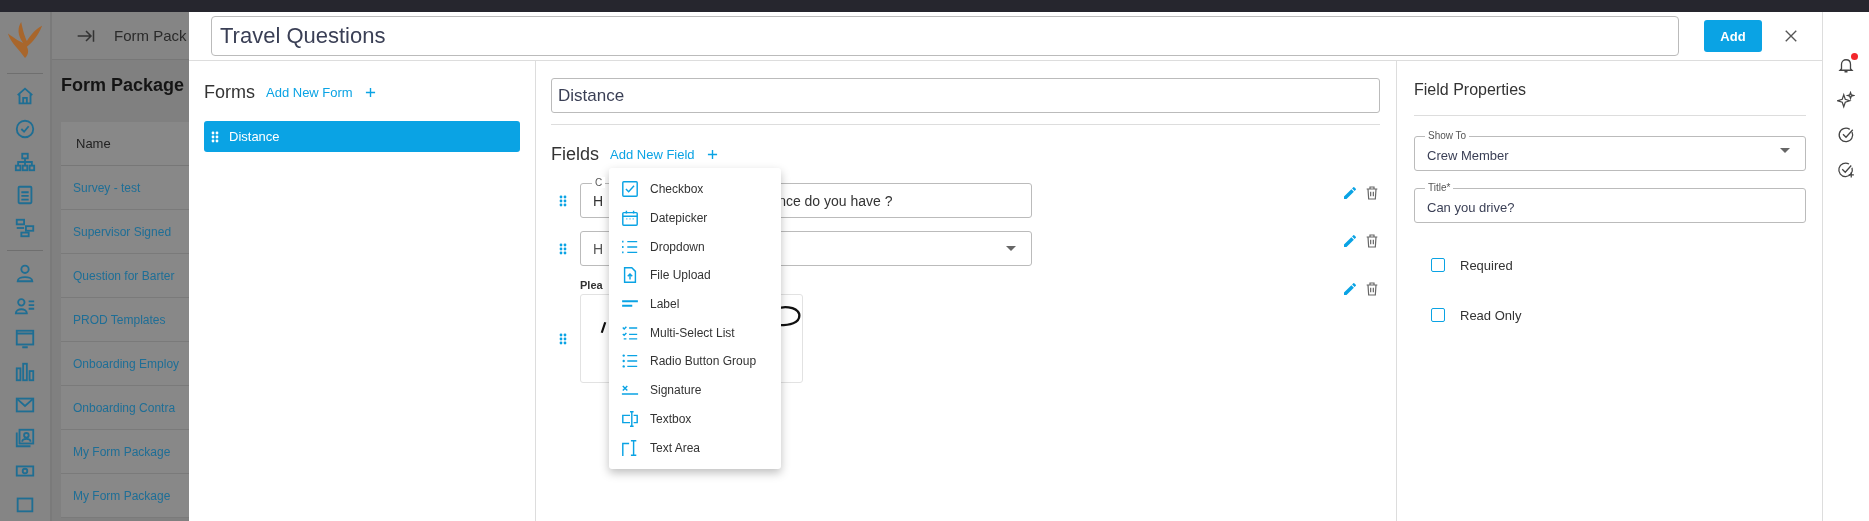 The height and width of the screenshot is (521, 1869). What do you see at coordinates (1439, 187) in the screenshot?
I see `field-label: Title*` at bounding box center [1439, 187].